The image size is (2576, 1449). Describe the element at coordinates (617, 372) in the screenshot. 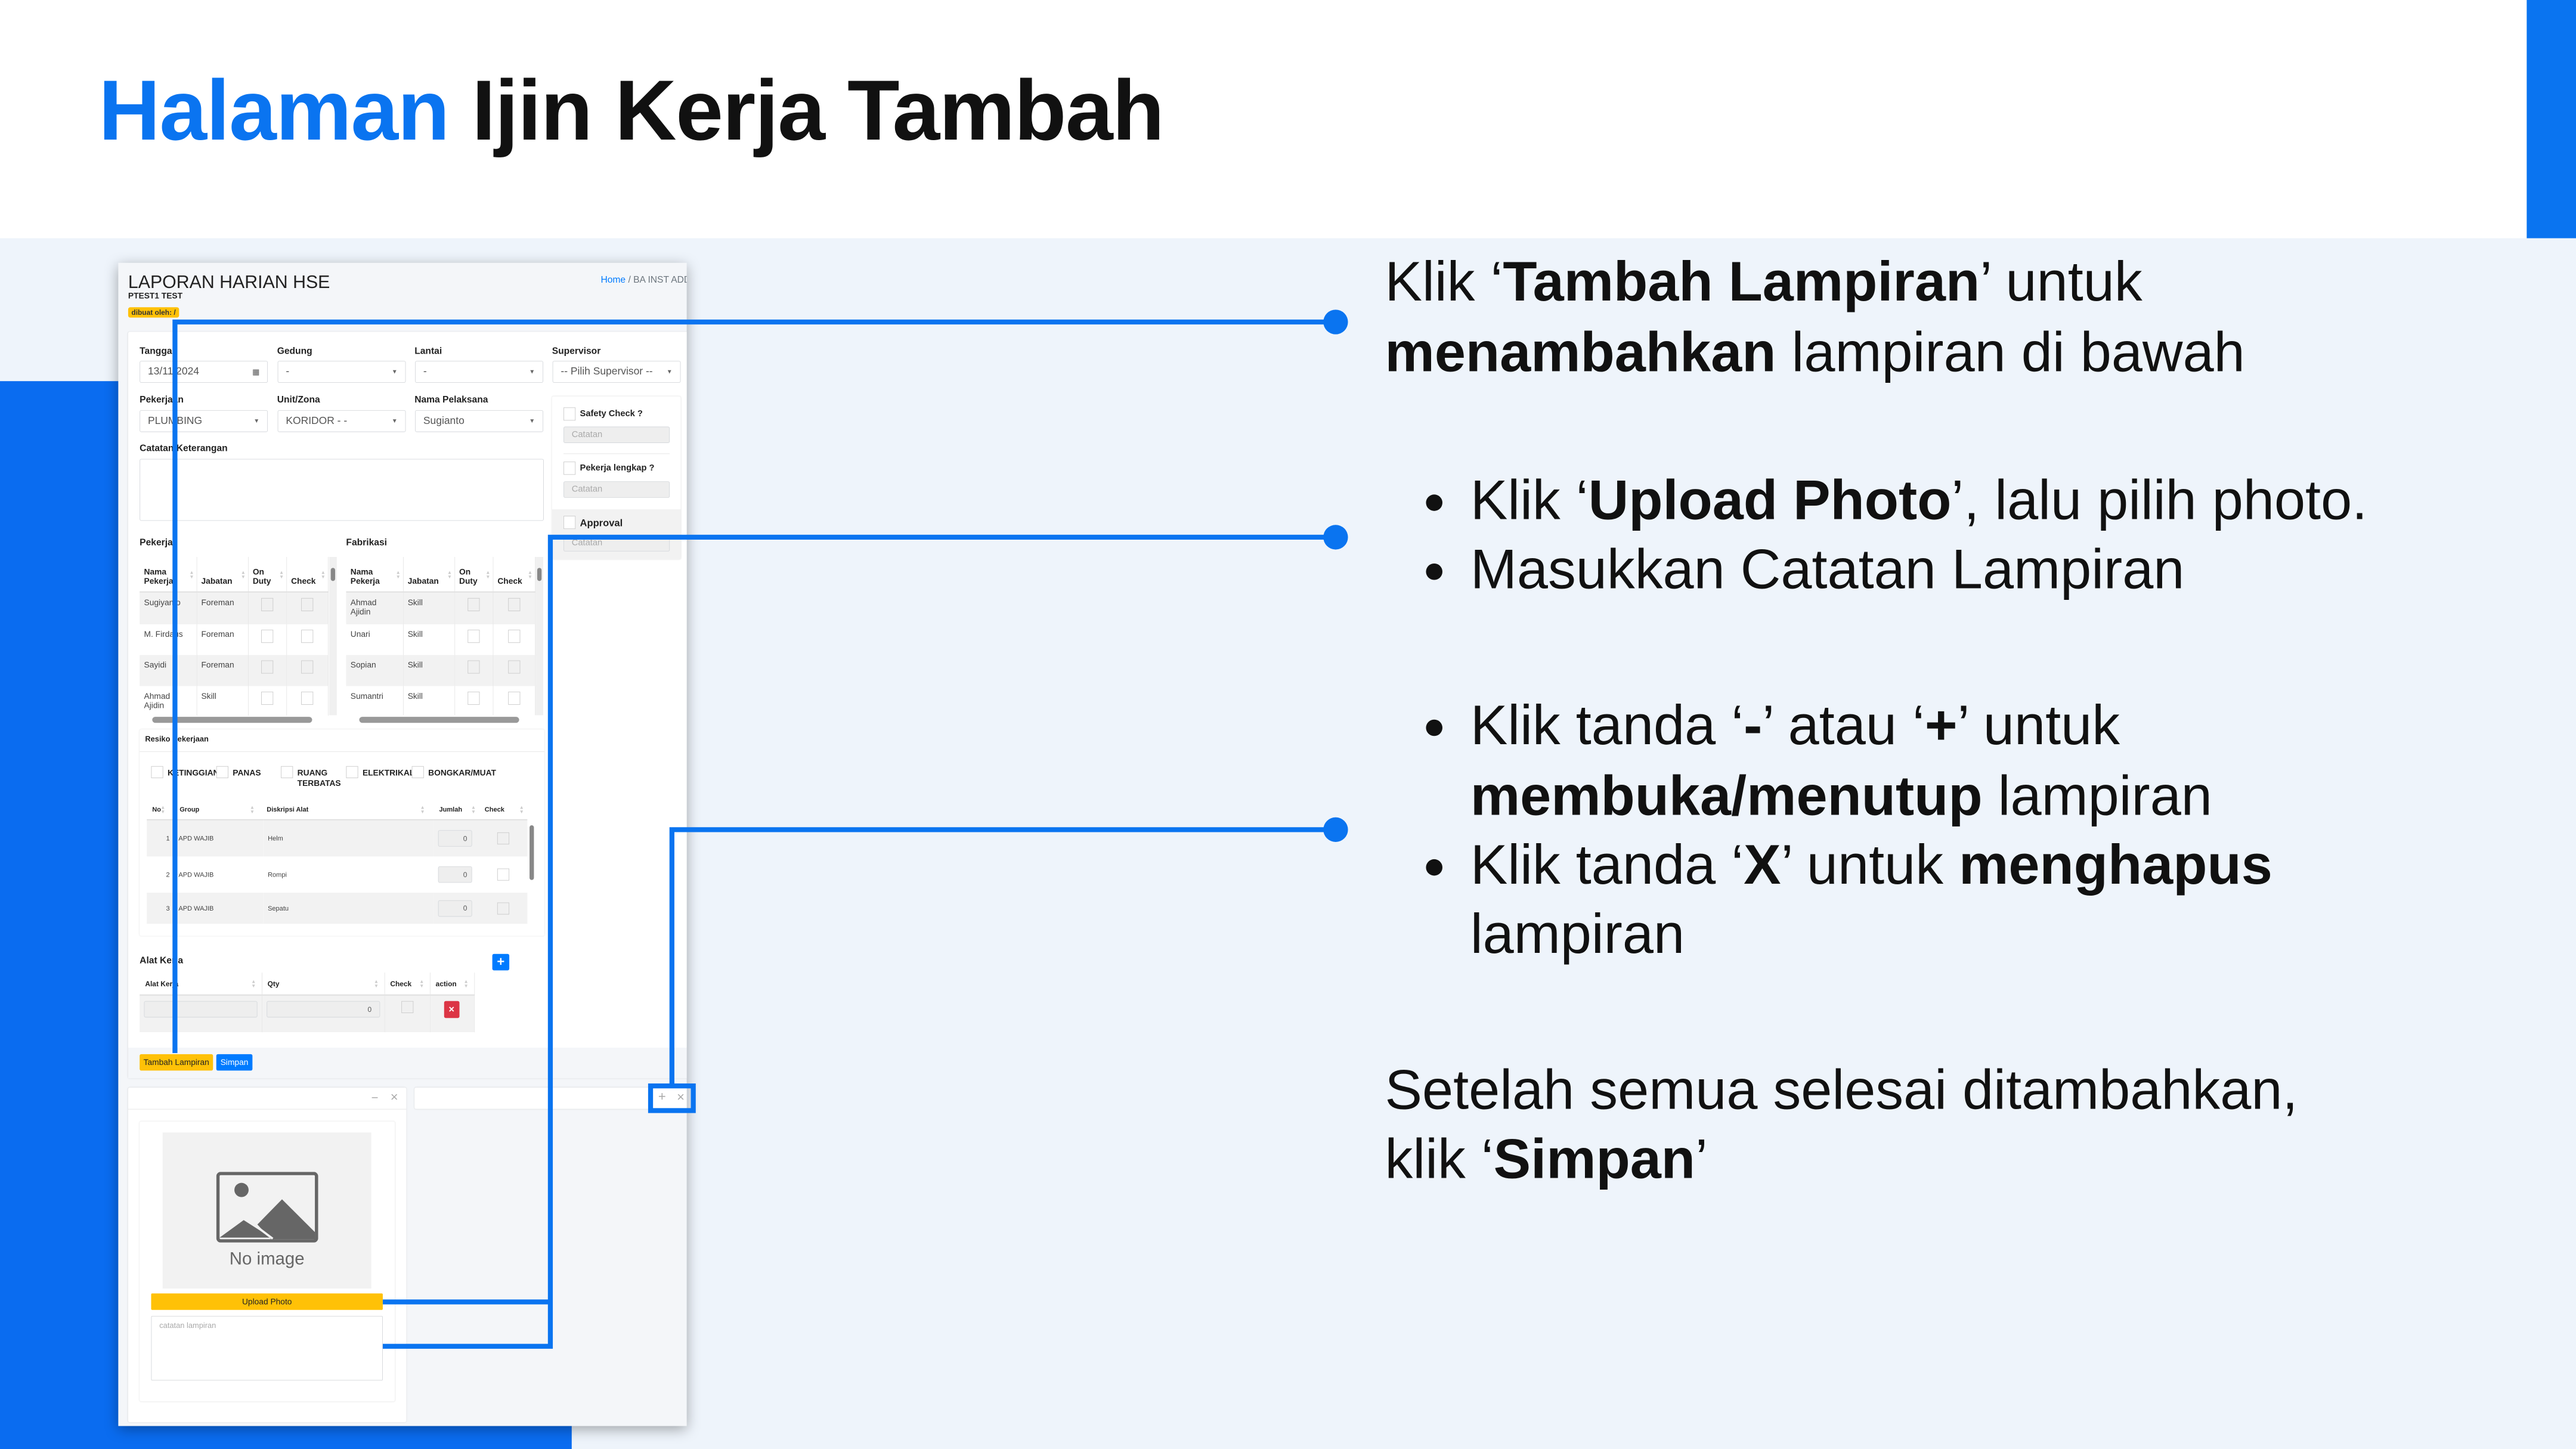

I see `supervisor-select: -- Pilih Supervisor -- ▼` at that location.